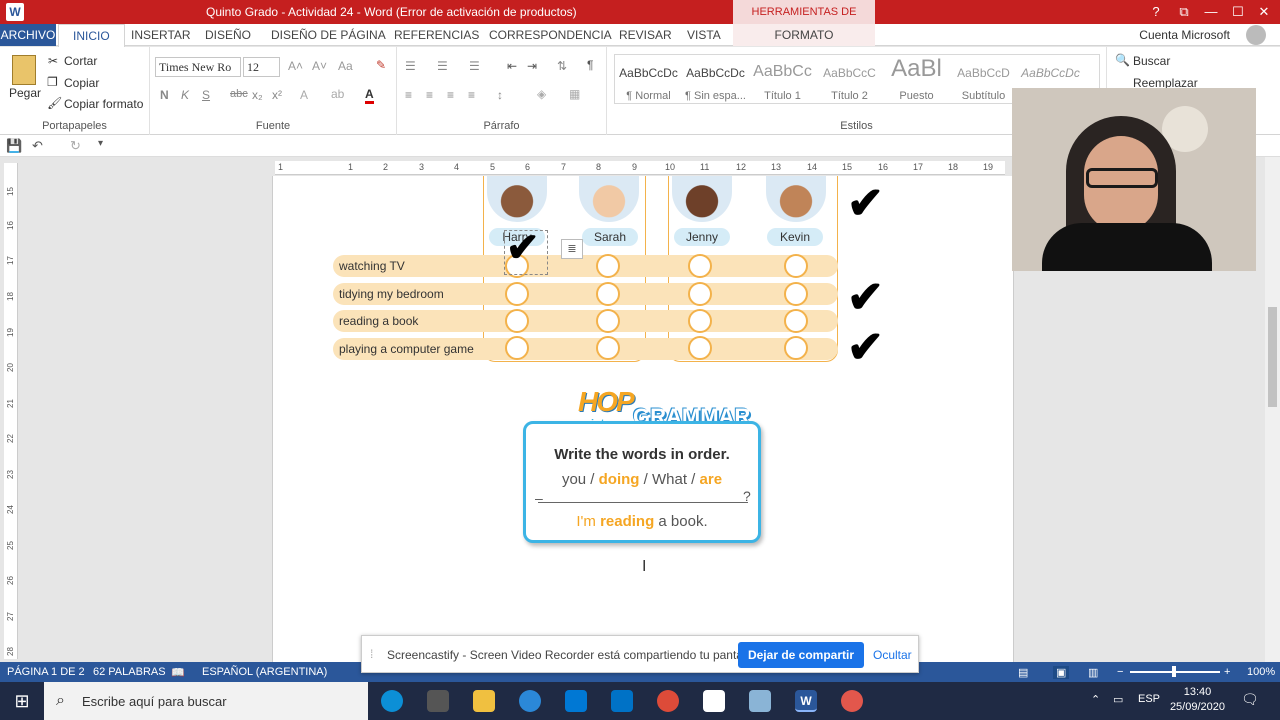 This screenshot has height=720, width=1280. I want to click on cut-button: Cortar, so click(80, 61).